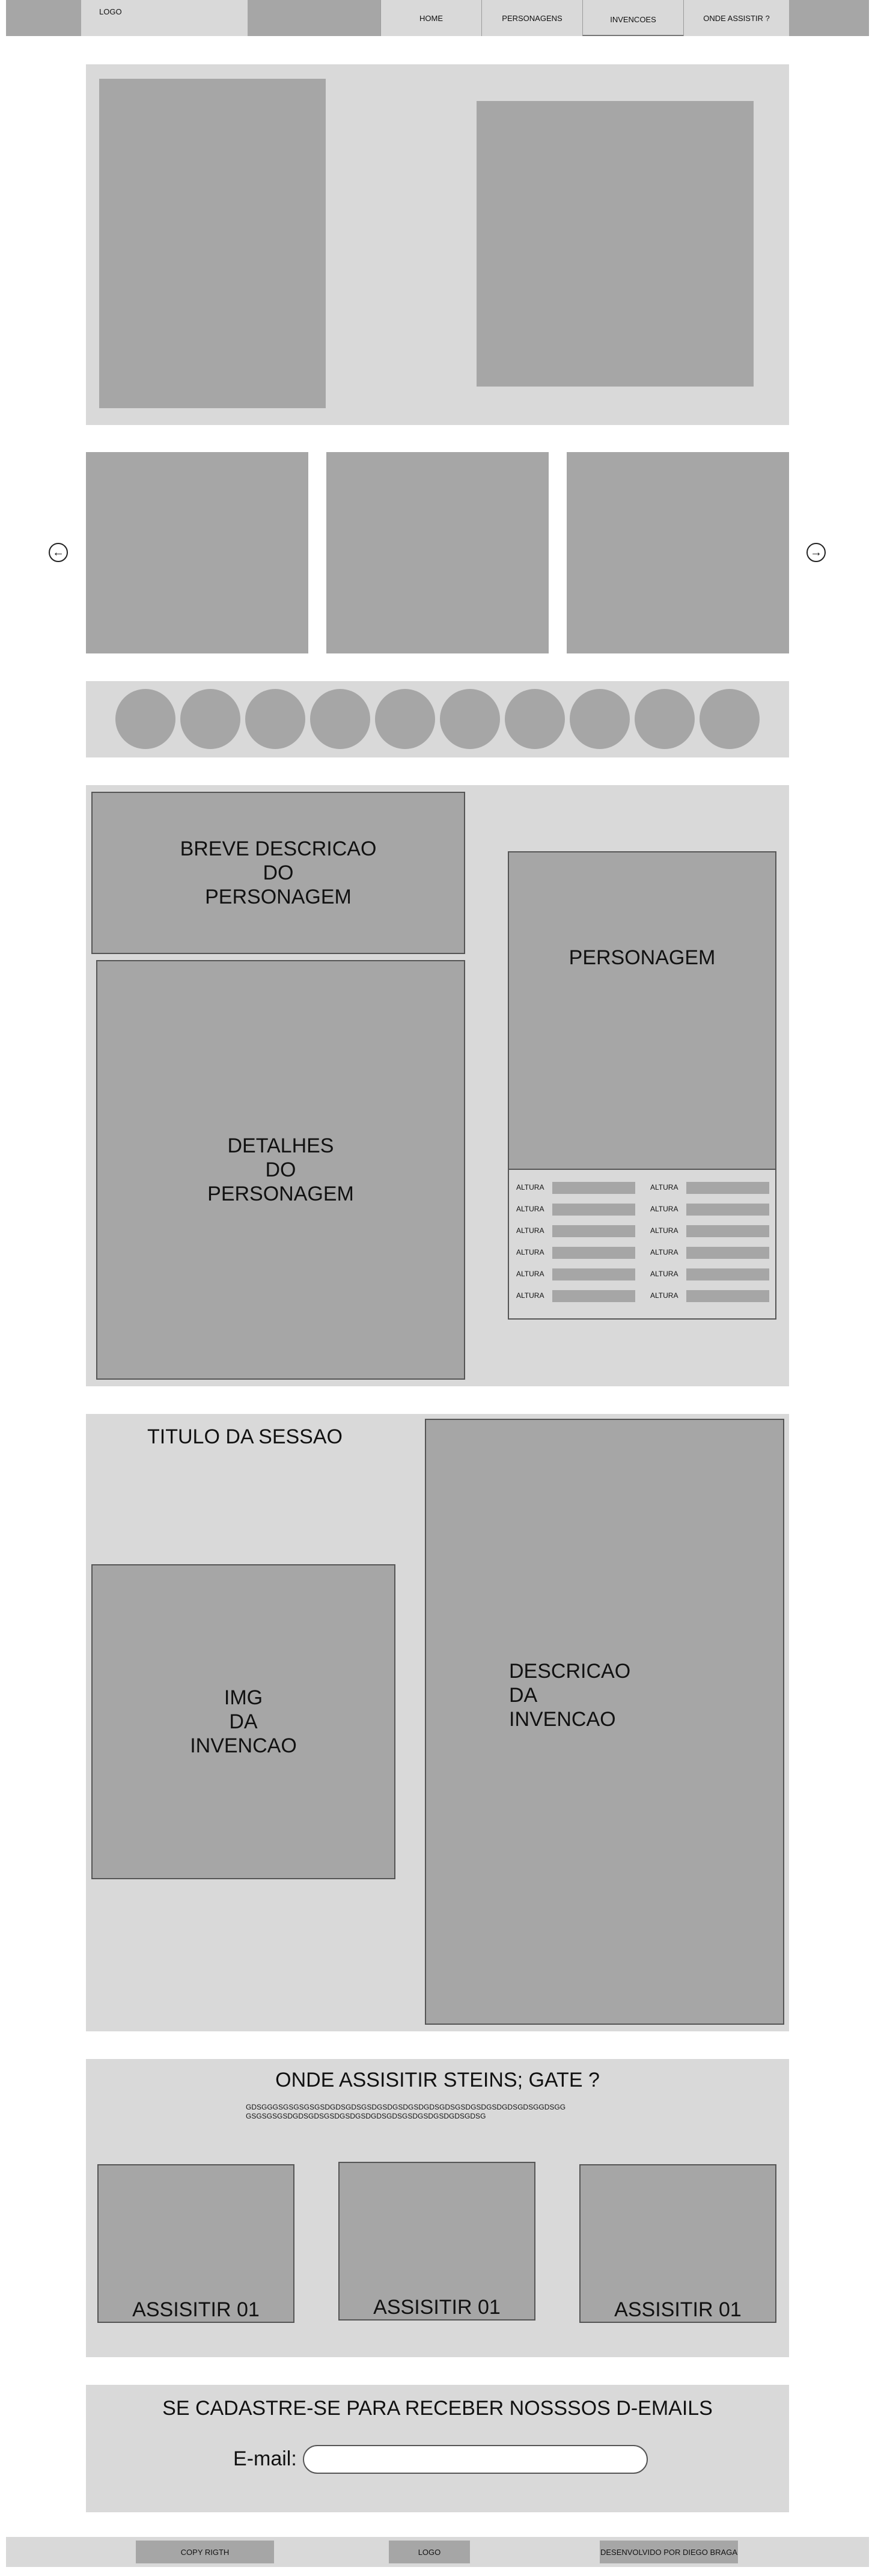  Describe the element at coordinates (164, 18) in the screenshot. I see `header-logo: LOGO` at that location.